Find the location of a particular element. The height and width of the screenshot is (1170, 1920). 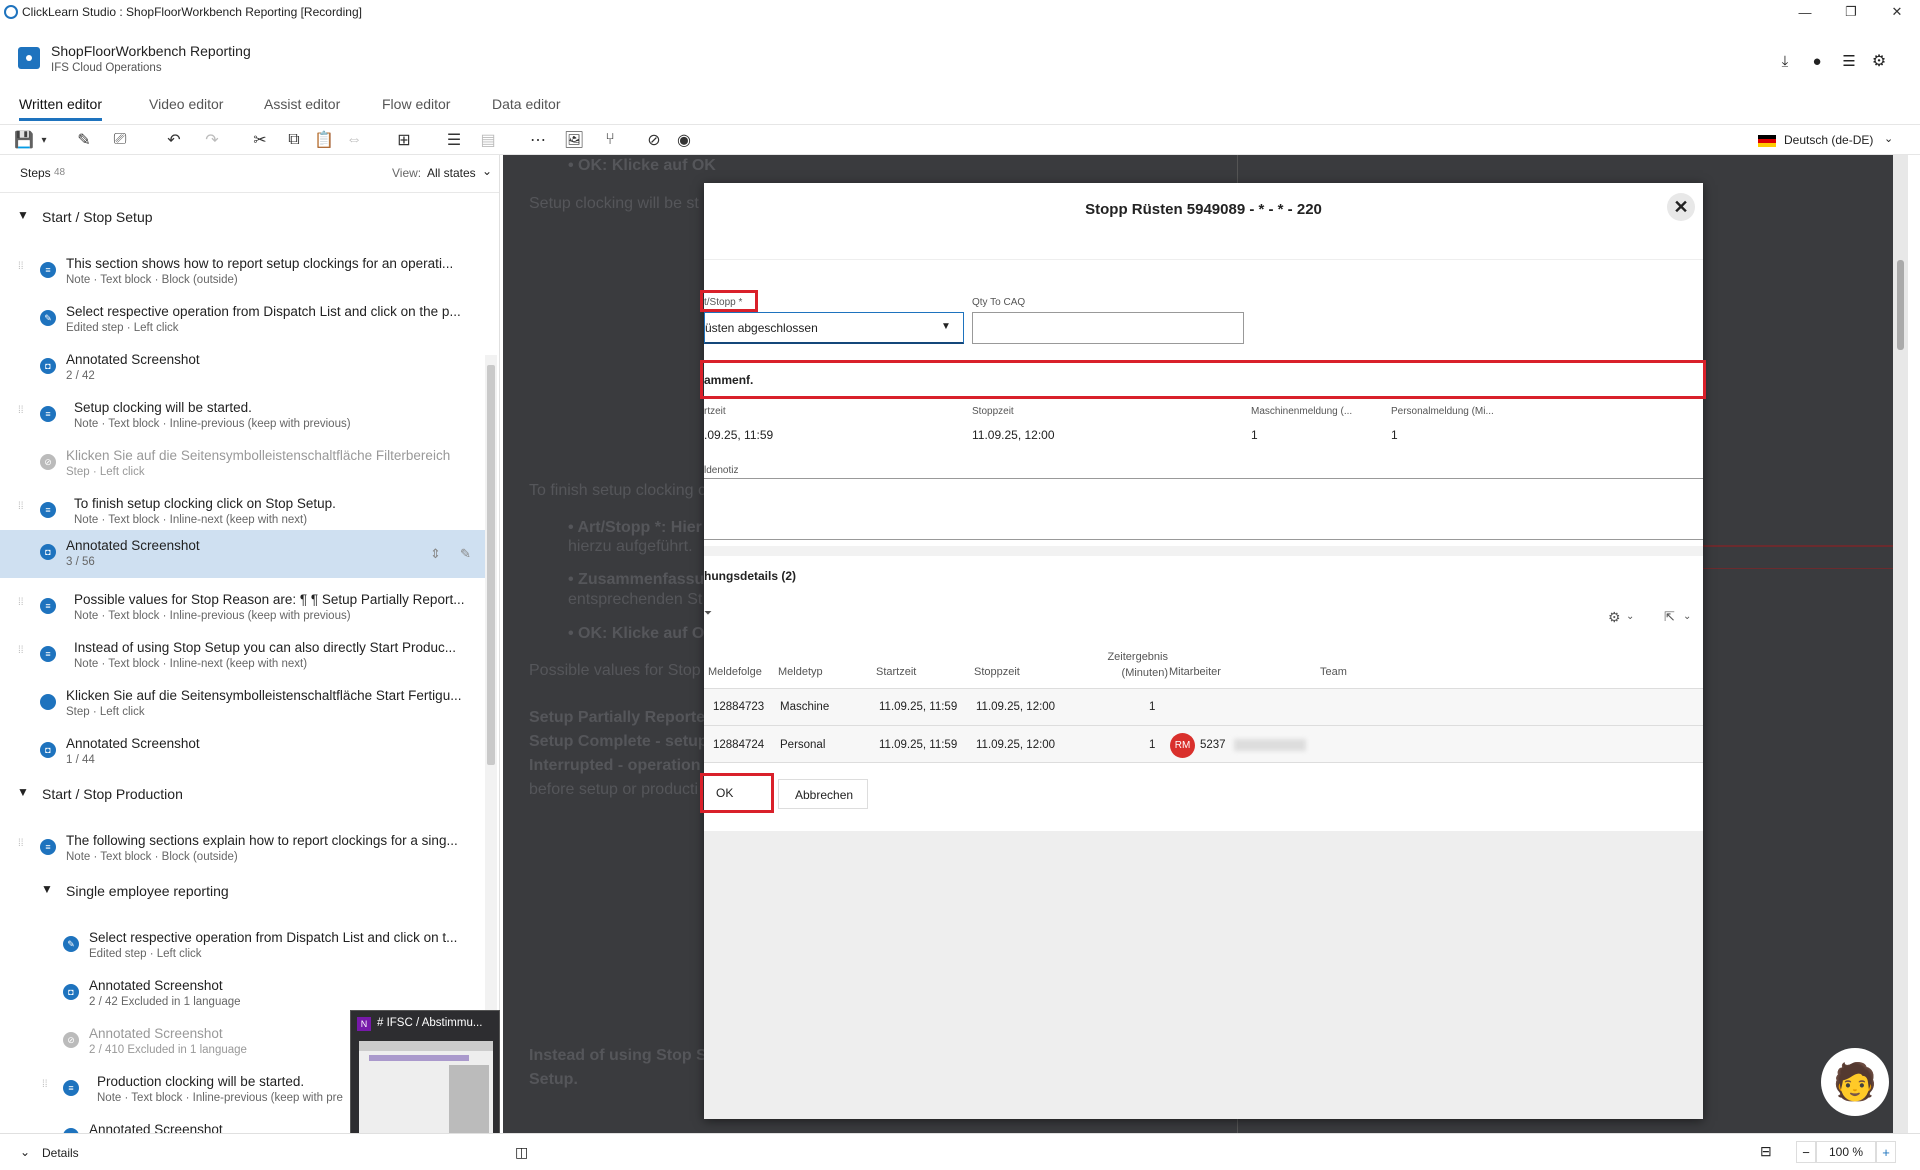

export-chevron-icon: ⌄ is located at coordinates (1687, 616).